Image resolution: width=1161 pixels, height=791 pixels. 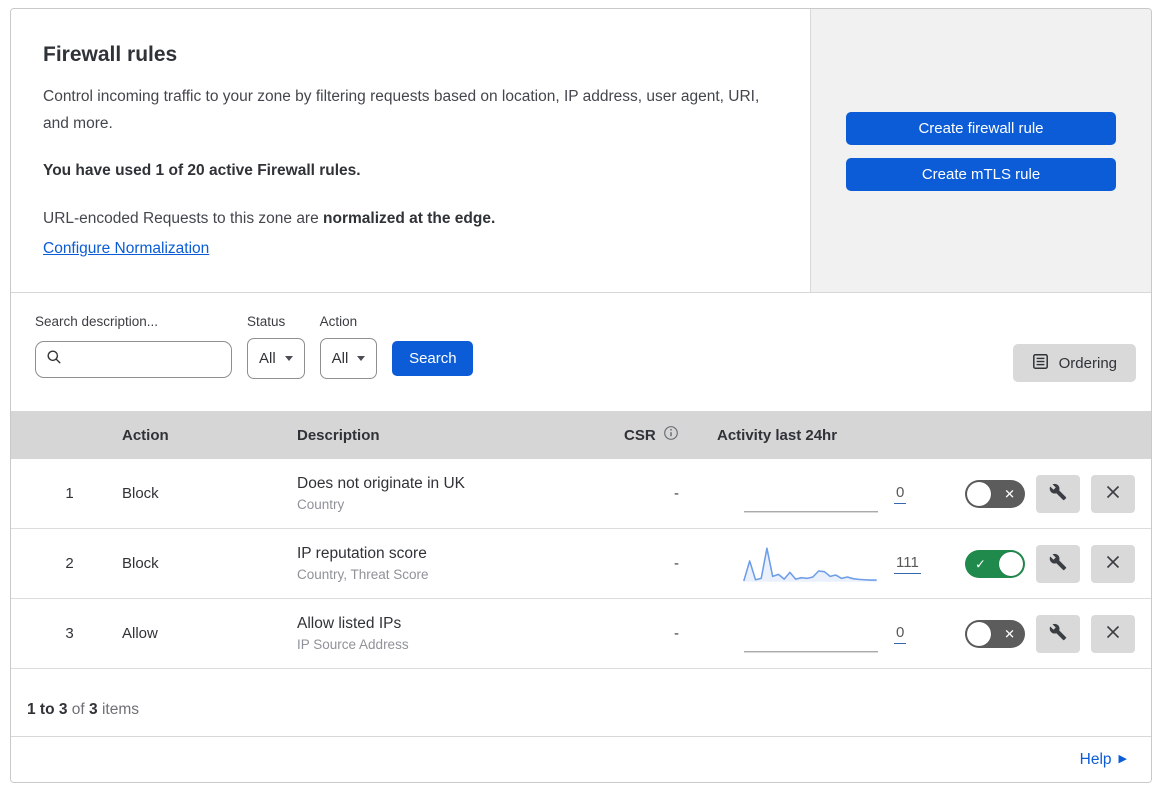 I want to click on rule-description-cell: Allow listed IPs IP Source Address, so click(x=447, y=633).